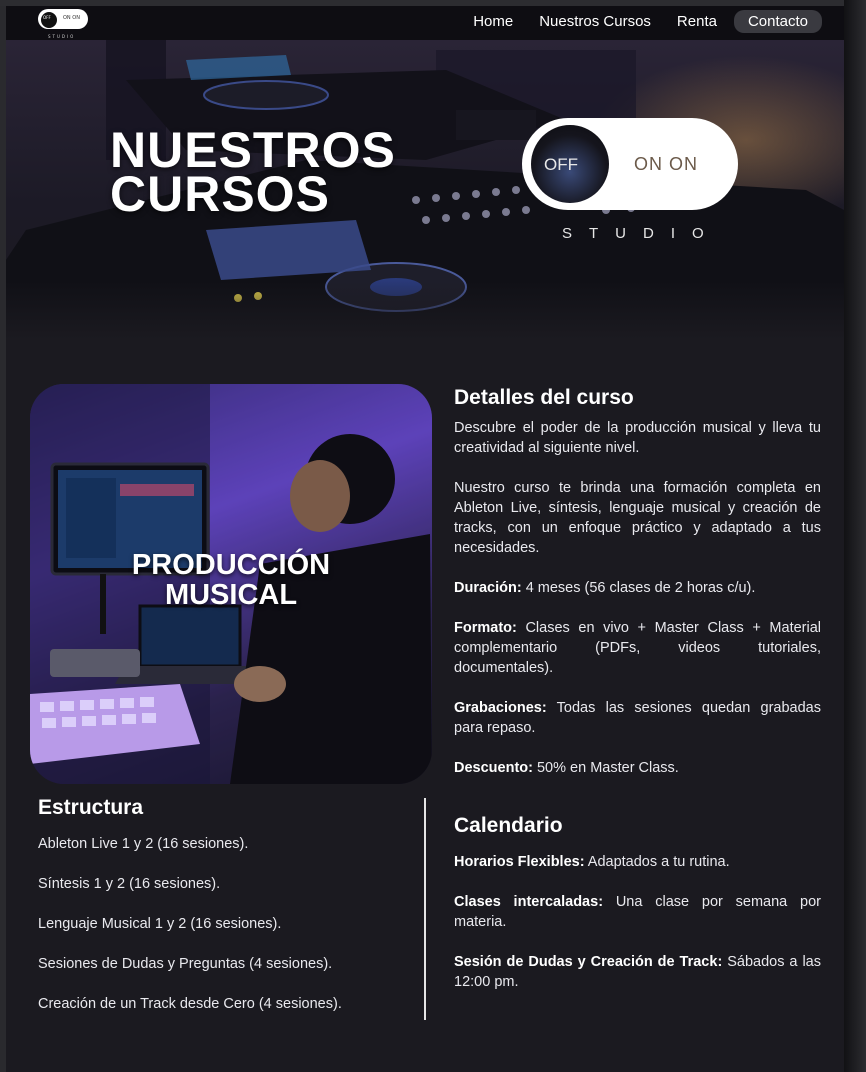 The width and height of the screenshot is (866, 1072). I want to click on window-right-edge, so click(855, 536).